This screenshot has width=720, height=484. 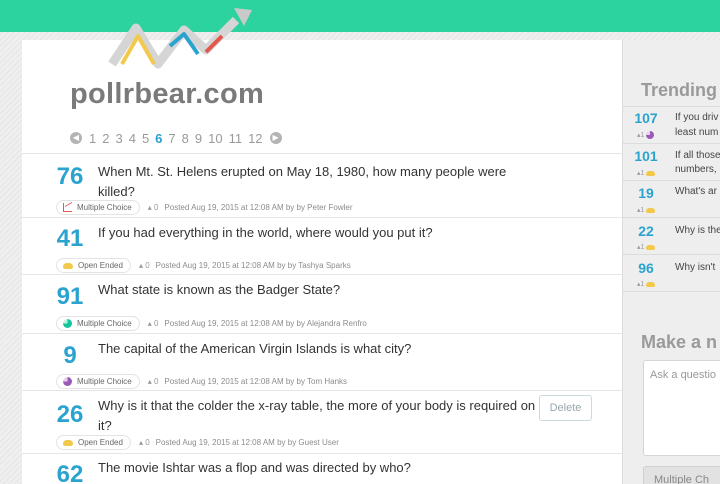 What do you see at coordinates (646, 231) in the screenshot?
I see `trending-score: 22` at bounding box center [646, 231].